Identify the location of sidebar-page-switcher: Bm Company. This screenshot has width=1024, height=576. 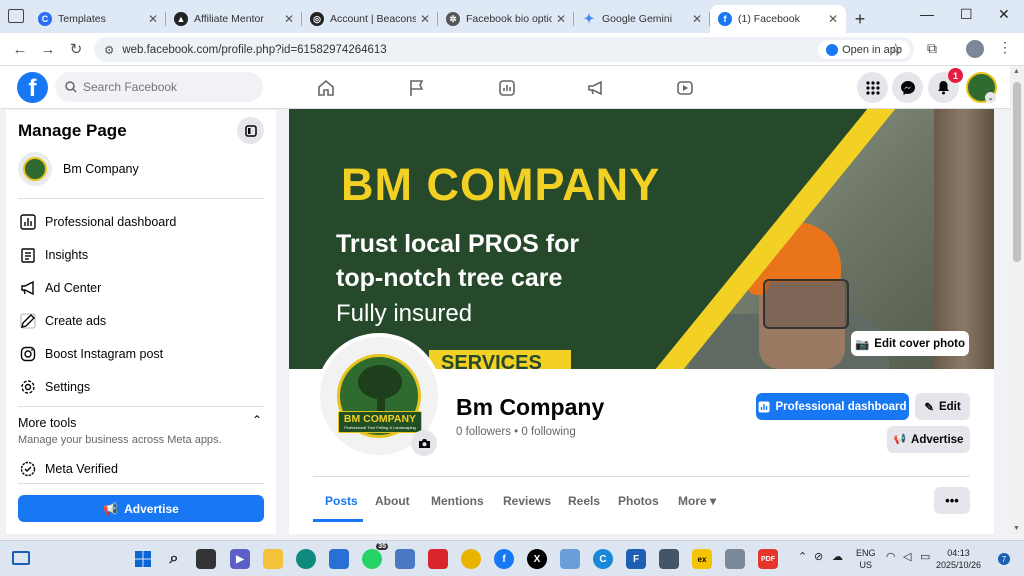
(78, 169).